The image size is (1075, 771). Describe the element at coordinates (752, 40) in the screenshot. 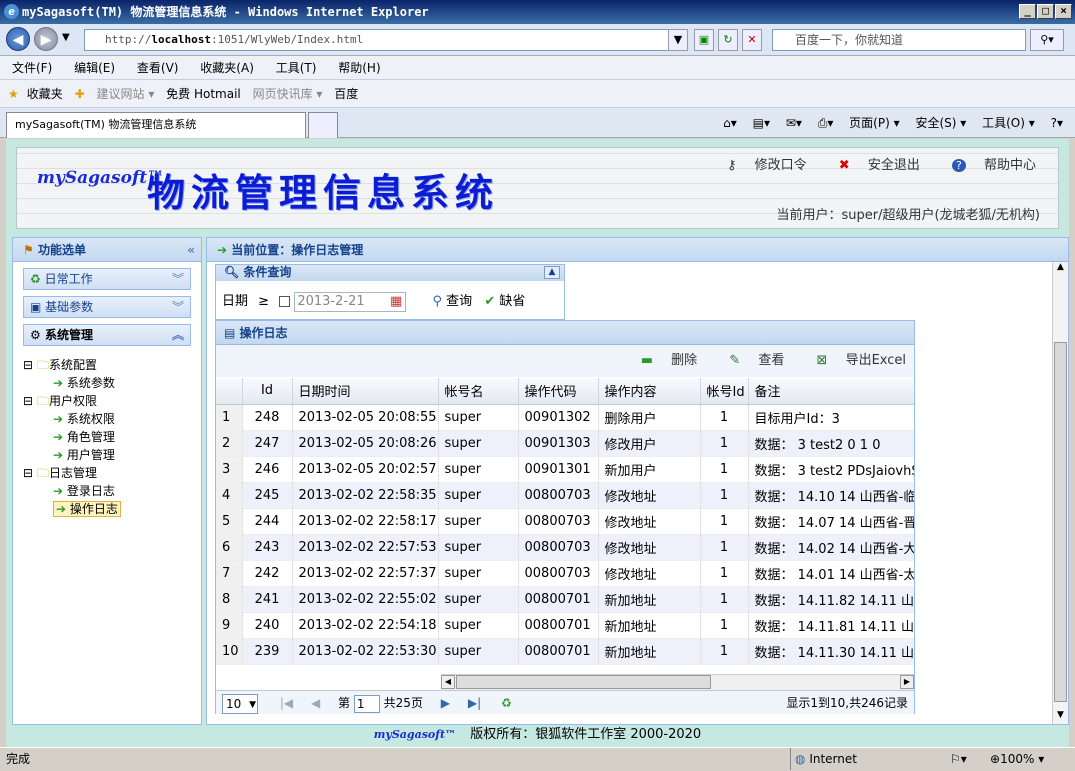

I see `stop-icon: ✕` at that location.